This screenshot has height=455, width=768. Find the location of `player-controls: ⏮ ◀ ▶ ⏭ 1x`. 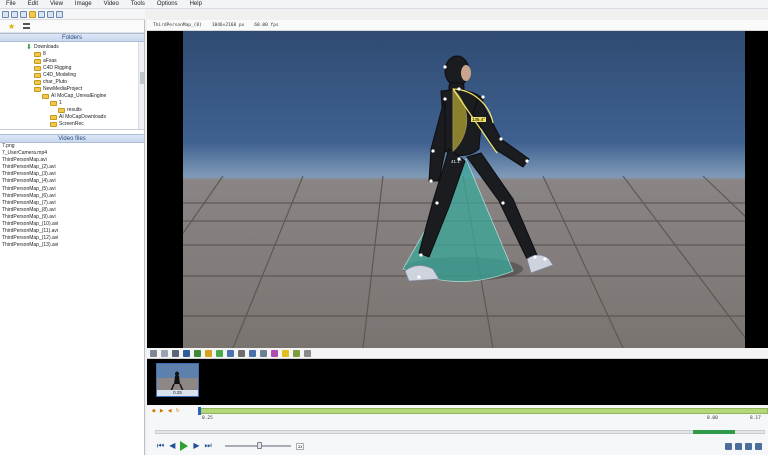

player-controls: ⏮ ◀ ▶ ⏭ 1x is located at coordinates (231, 446).